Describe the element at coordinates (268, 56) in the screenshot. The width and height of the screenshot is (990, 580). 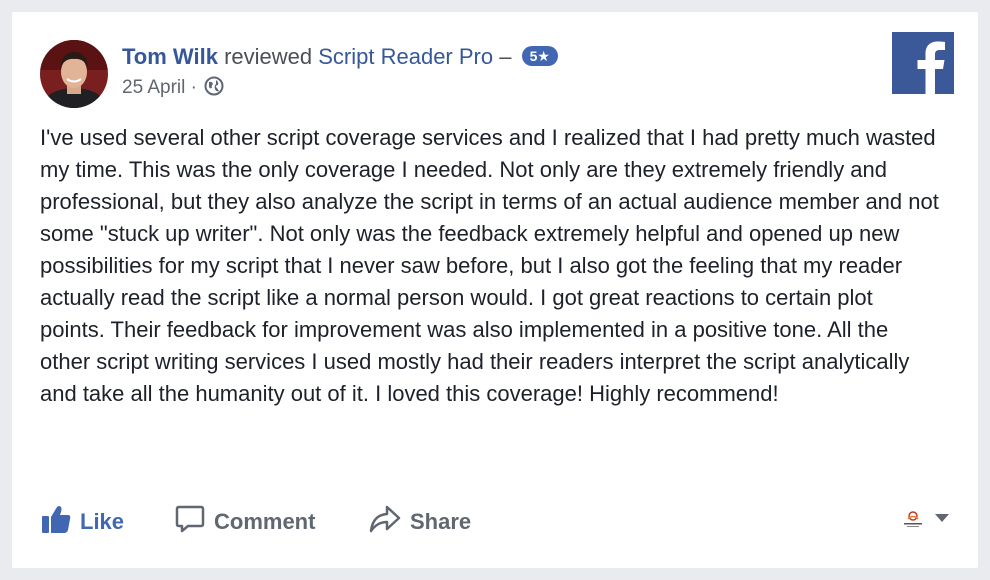
I see `review-action-text: reviewed` at that location.